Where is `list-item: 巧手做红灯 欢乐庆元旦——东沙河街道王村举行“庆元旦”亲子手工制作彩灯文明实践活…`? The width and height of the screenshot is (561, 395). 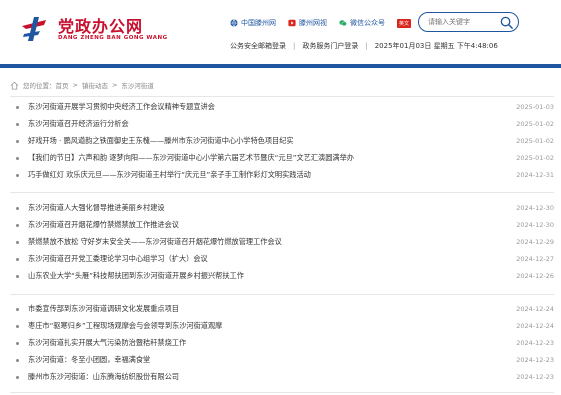
list-item: 巧手做红灯 欢乐庆元旦——东沙河街道王村举行“庆元旦”亲子手工制作彩灯文明实践活… is located at coordinates (282, 175).